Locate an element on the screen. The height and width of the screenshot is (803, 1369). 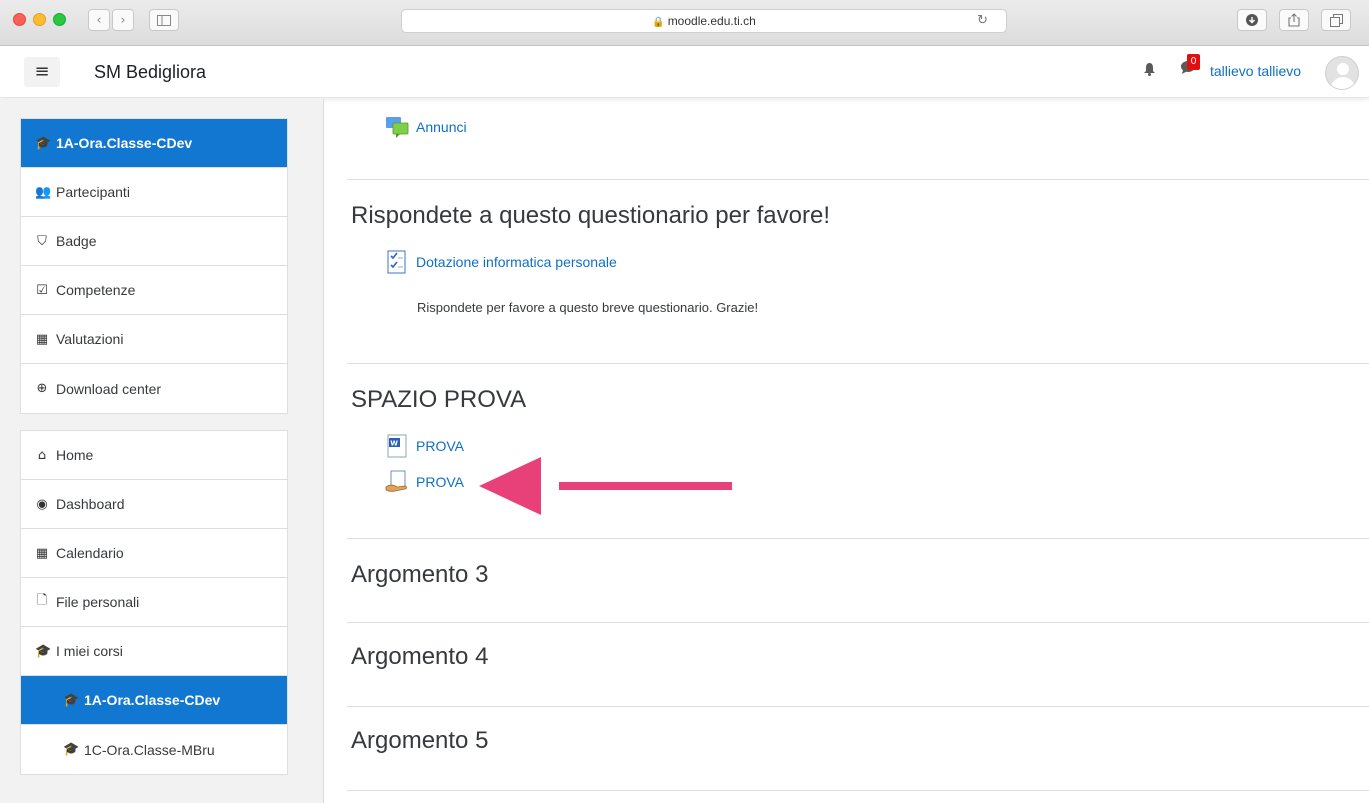
questionnaire-icon is located at coordinates (396, 262).